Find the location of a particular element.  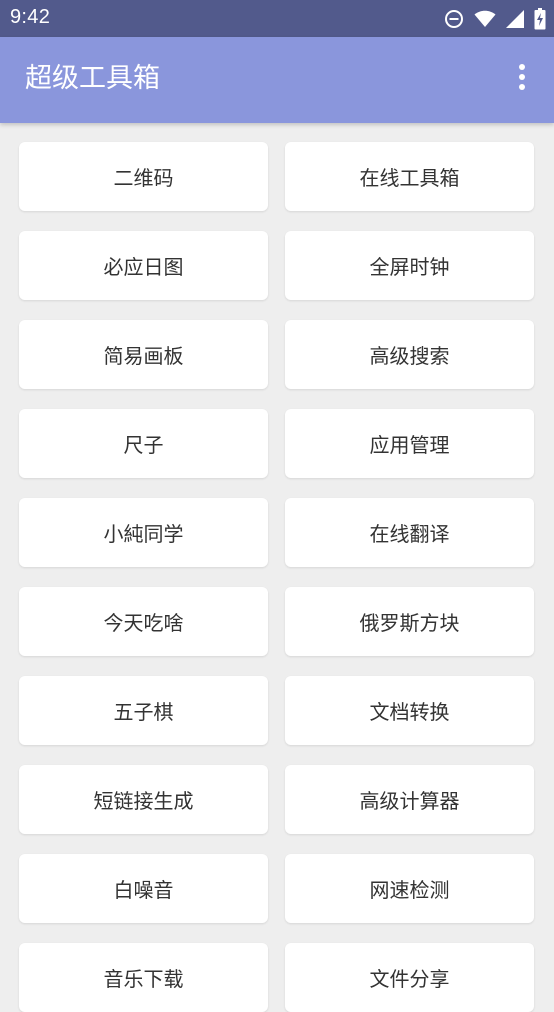

tool-button: 小純同学 is located at coordinates (143, 532).